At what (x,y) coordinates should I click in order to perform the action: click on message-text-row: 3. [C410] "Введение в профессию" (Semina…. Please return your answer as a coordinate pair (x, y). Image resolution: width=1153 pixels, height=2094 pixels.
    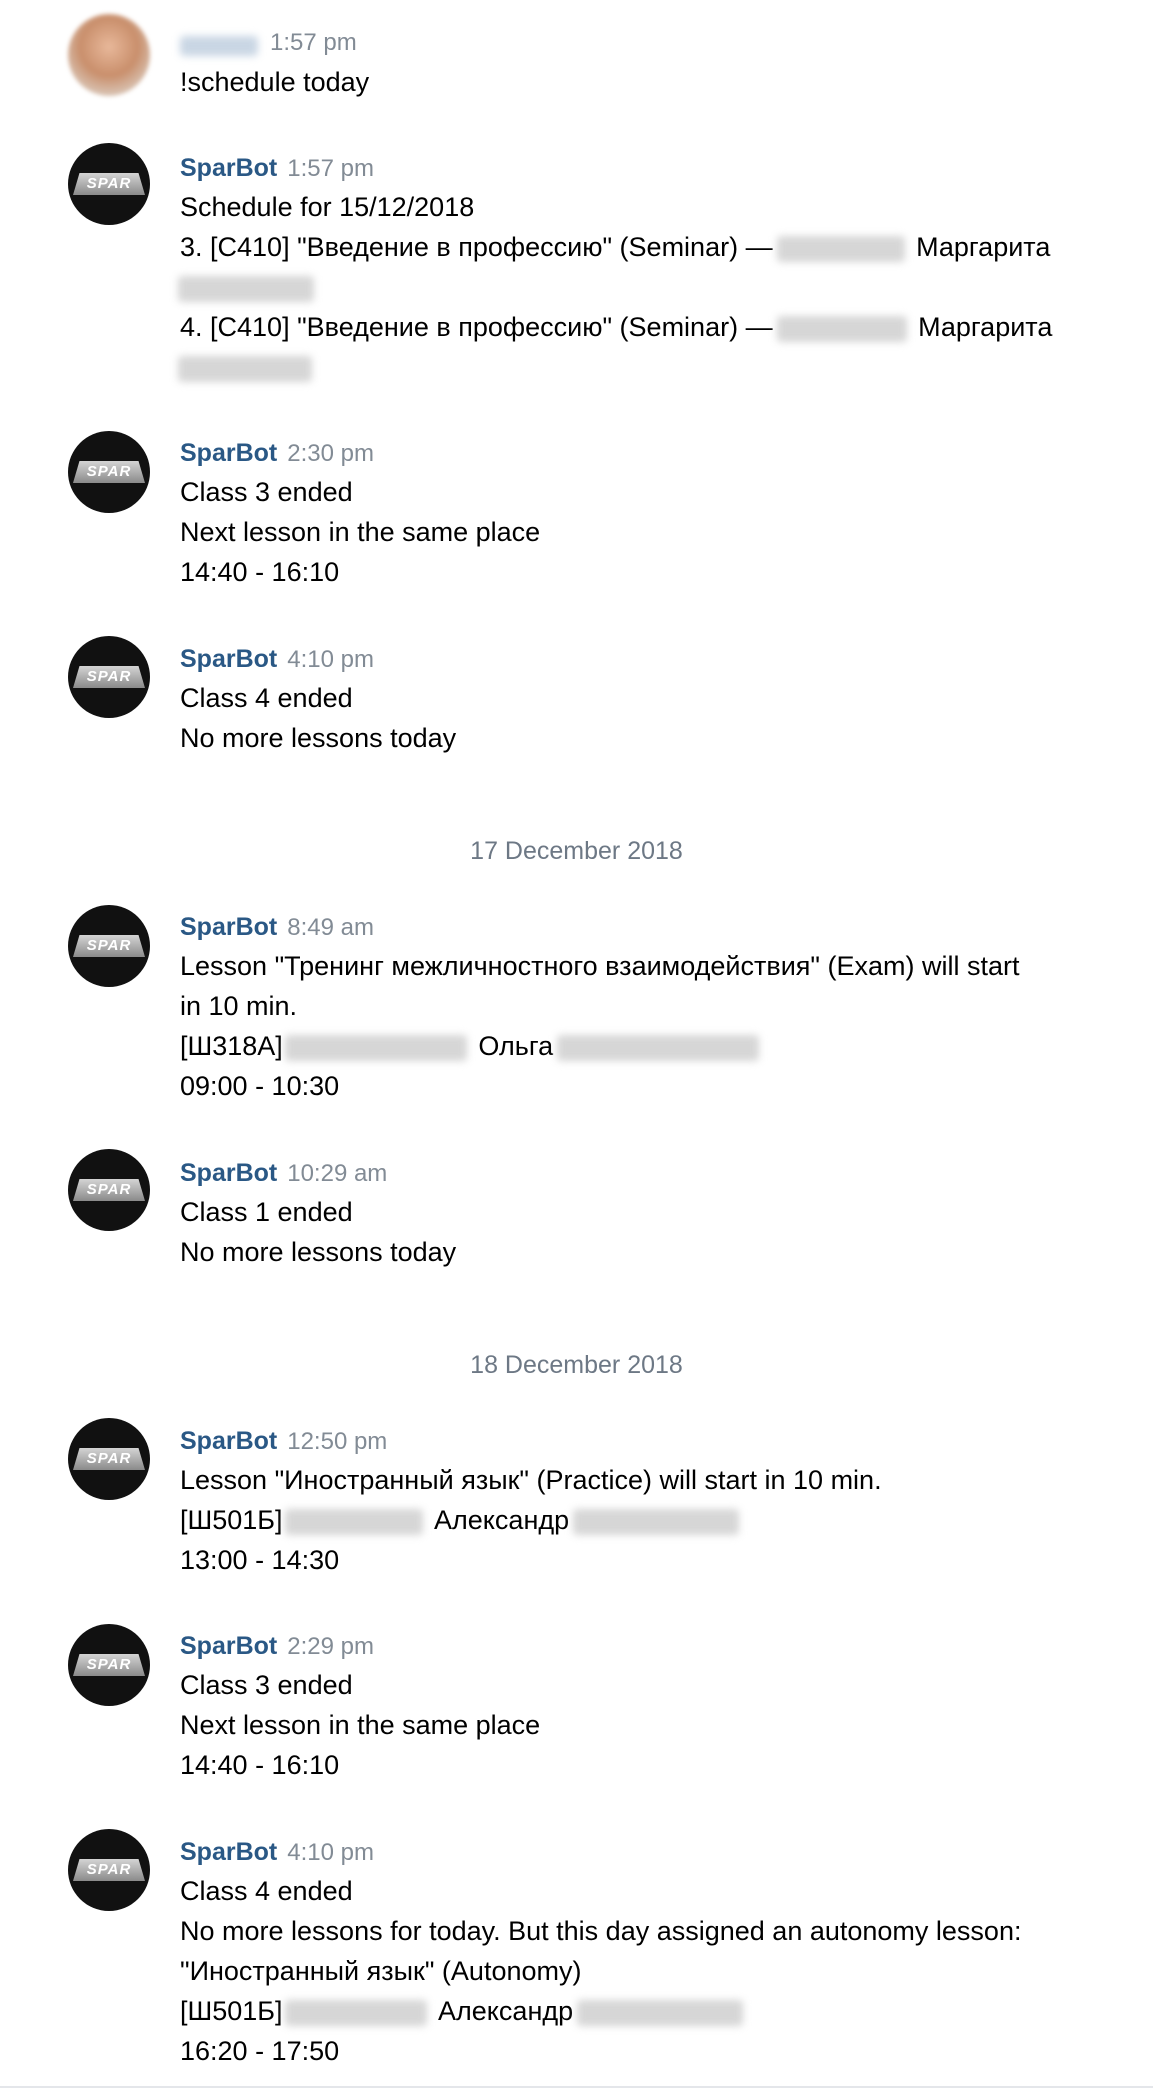
    Looking at the image, I should click on (650, 247).